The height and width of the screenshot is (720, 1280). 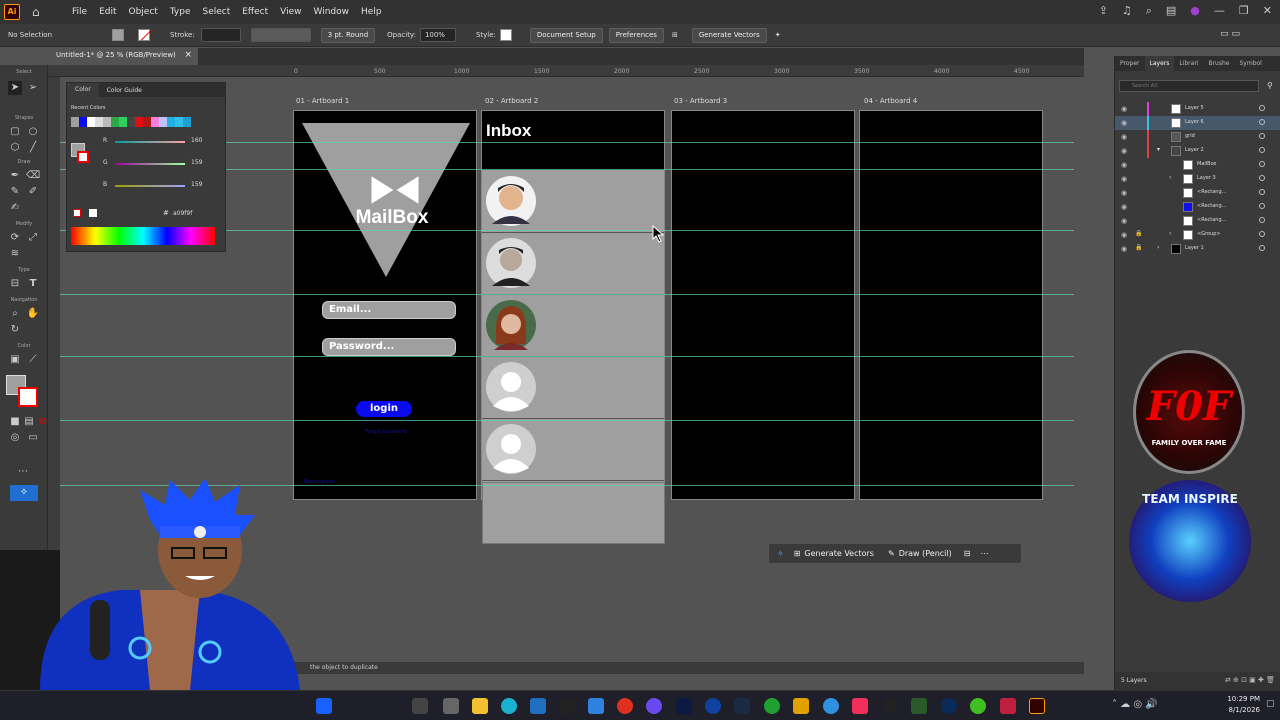 What do you see at coordinates (1159, 63) in the screenshot?
I see `tab-layers: Layers` at bounding box center [1159, 63].